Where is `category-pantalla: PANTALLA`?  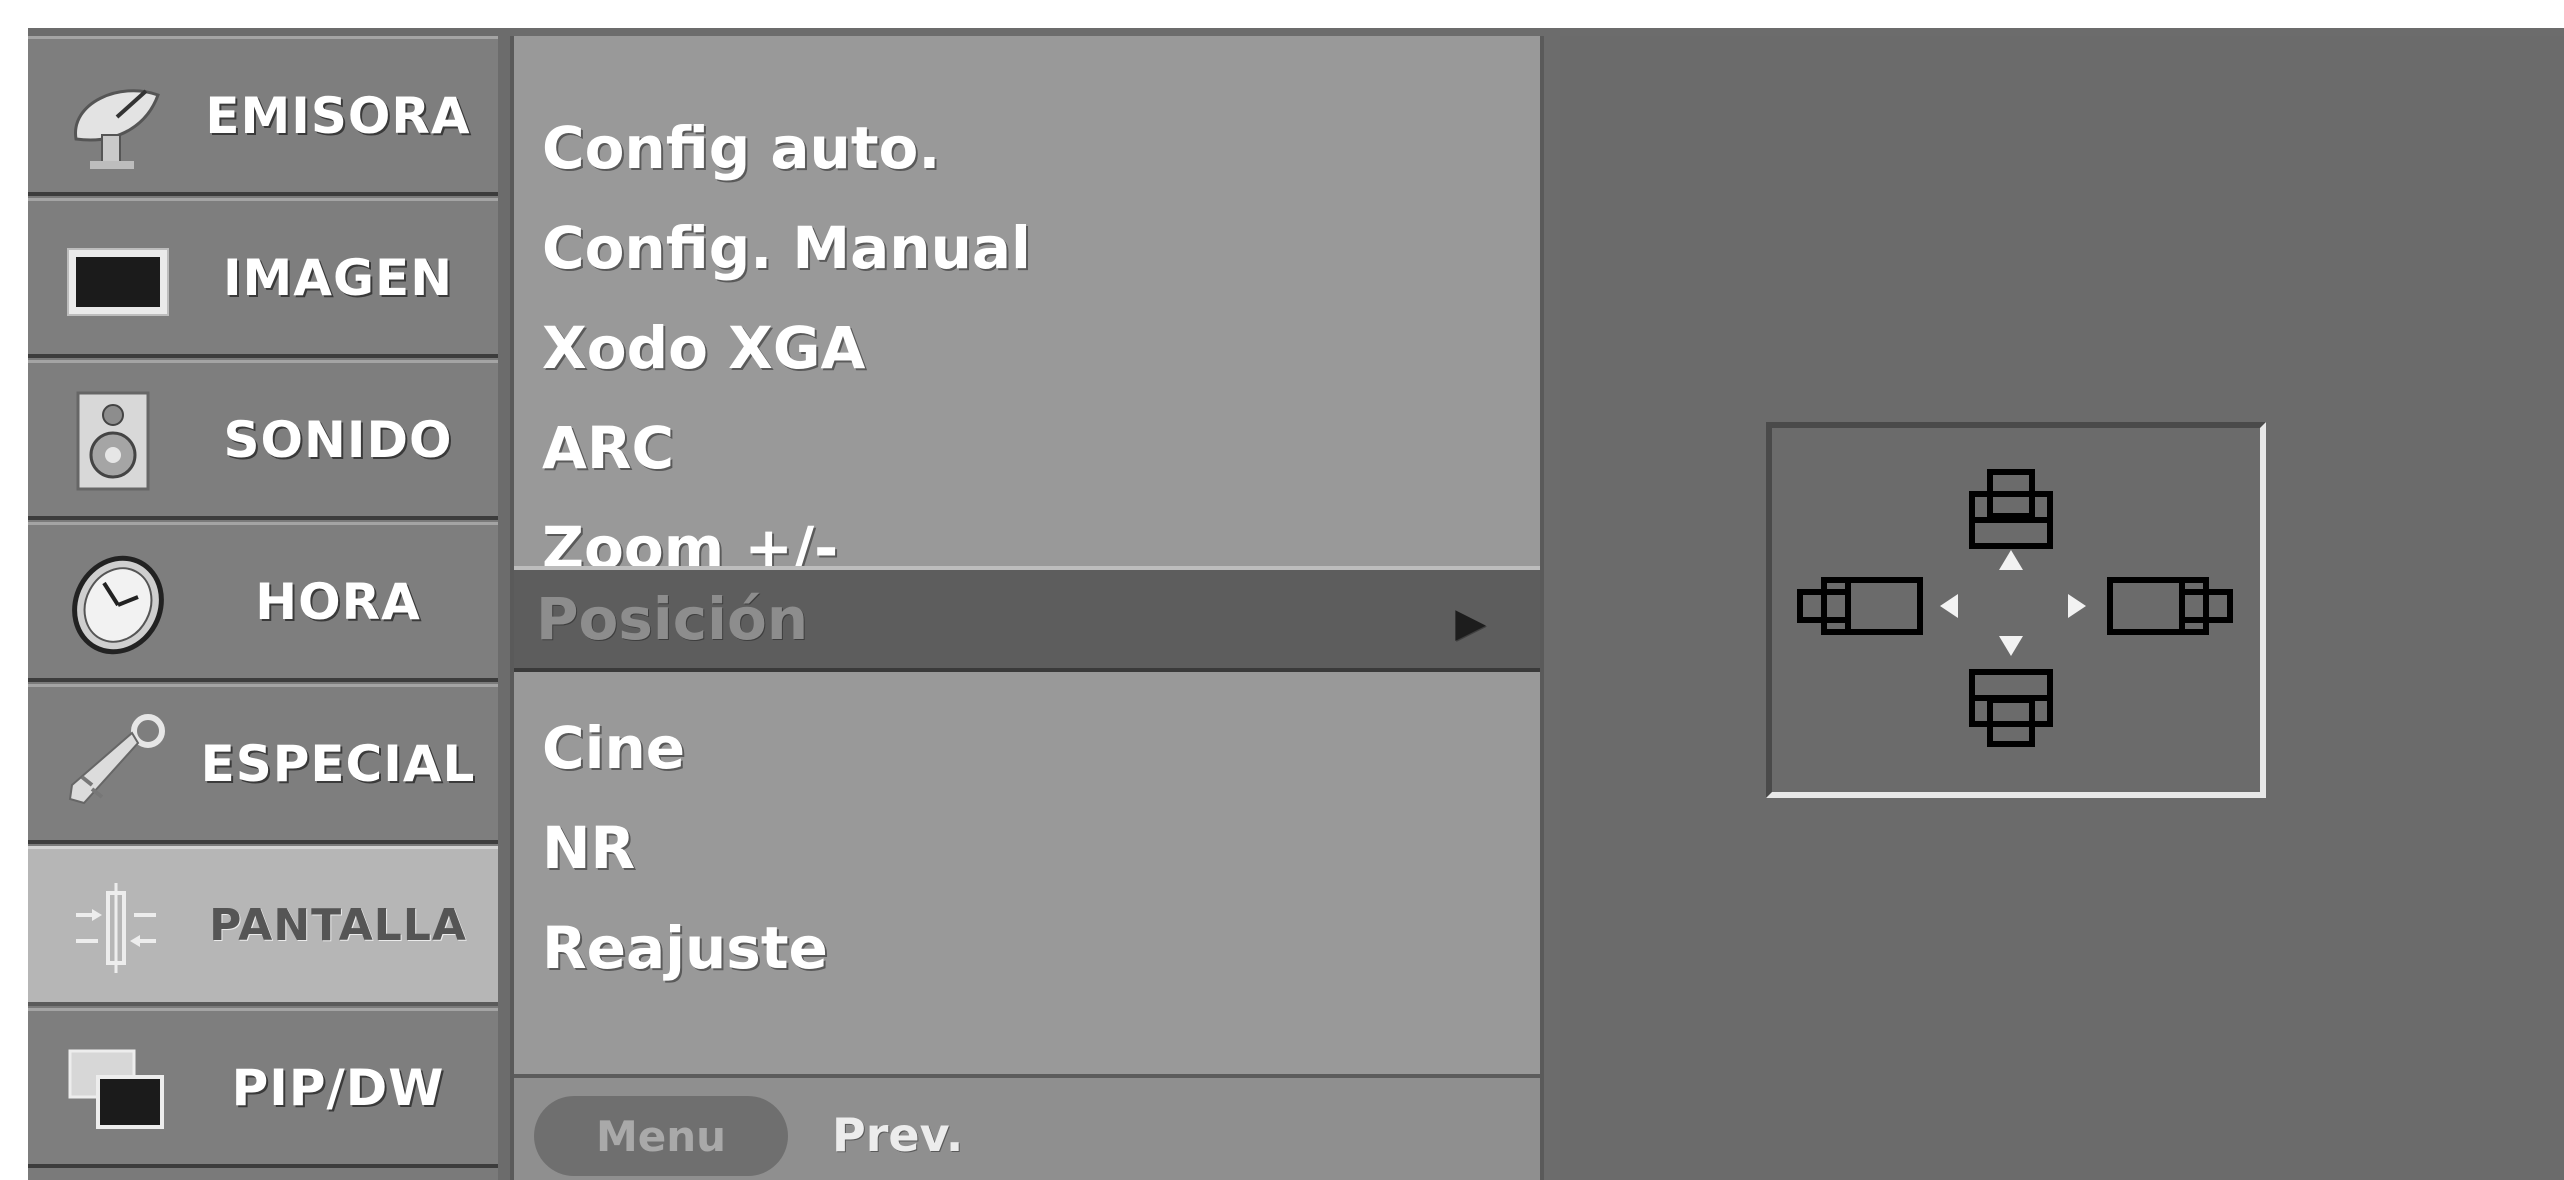 category-pantalla: PANTALLA is located at coordinates (263, 926).